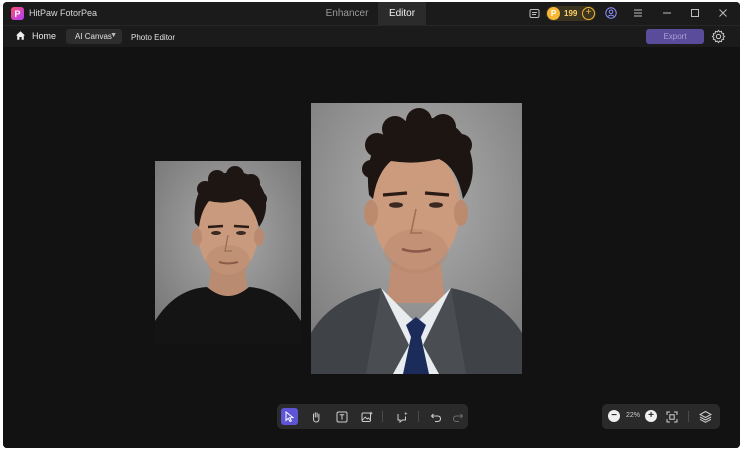  I want to click on tab-editor: Editor, so click(402, 13).